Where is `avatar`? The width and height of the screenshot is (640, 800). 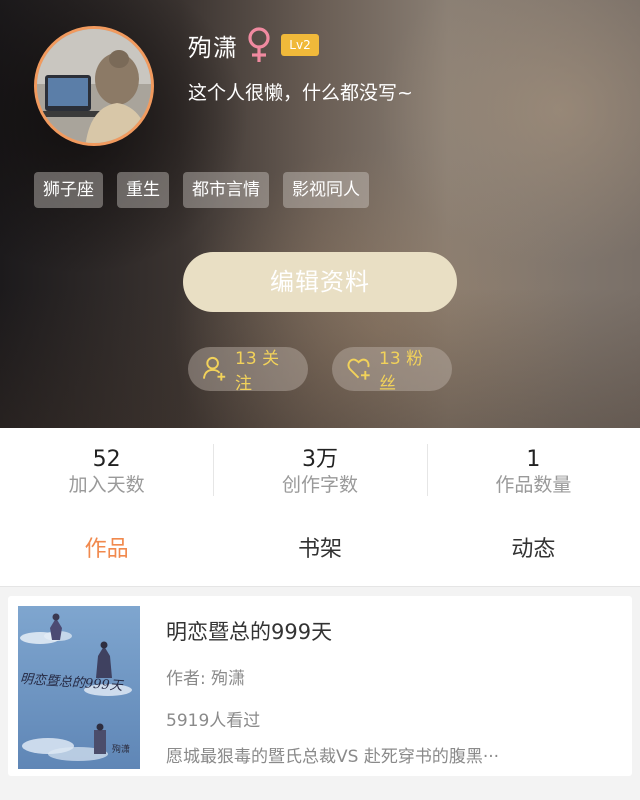 avatar is located at coordinates (94, 86).